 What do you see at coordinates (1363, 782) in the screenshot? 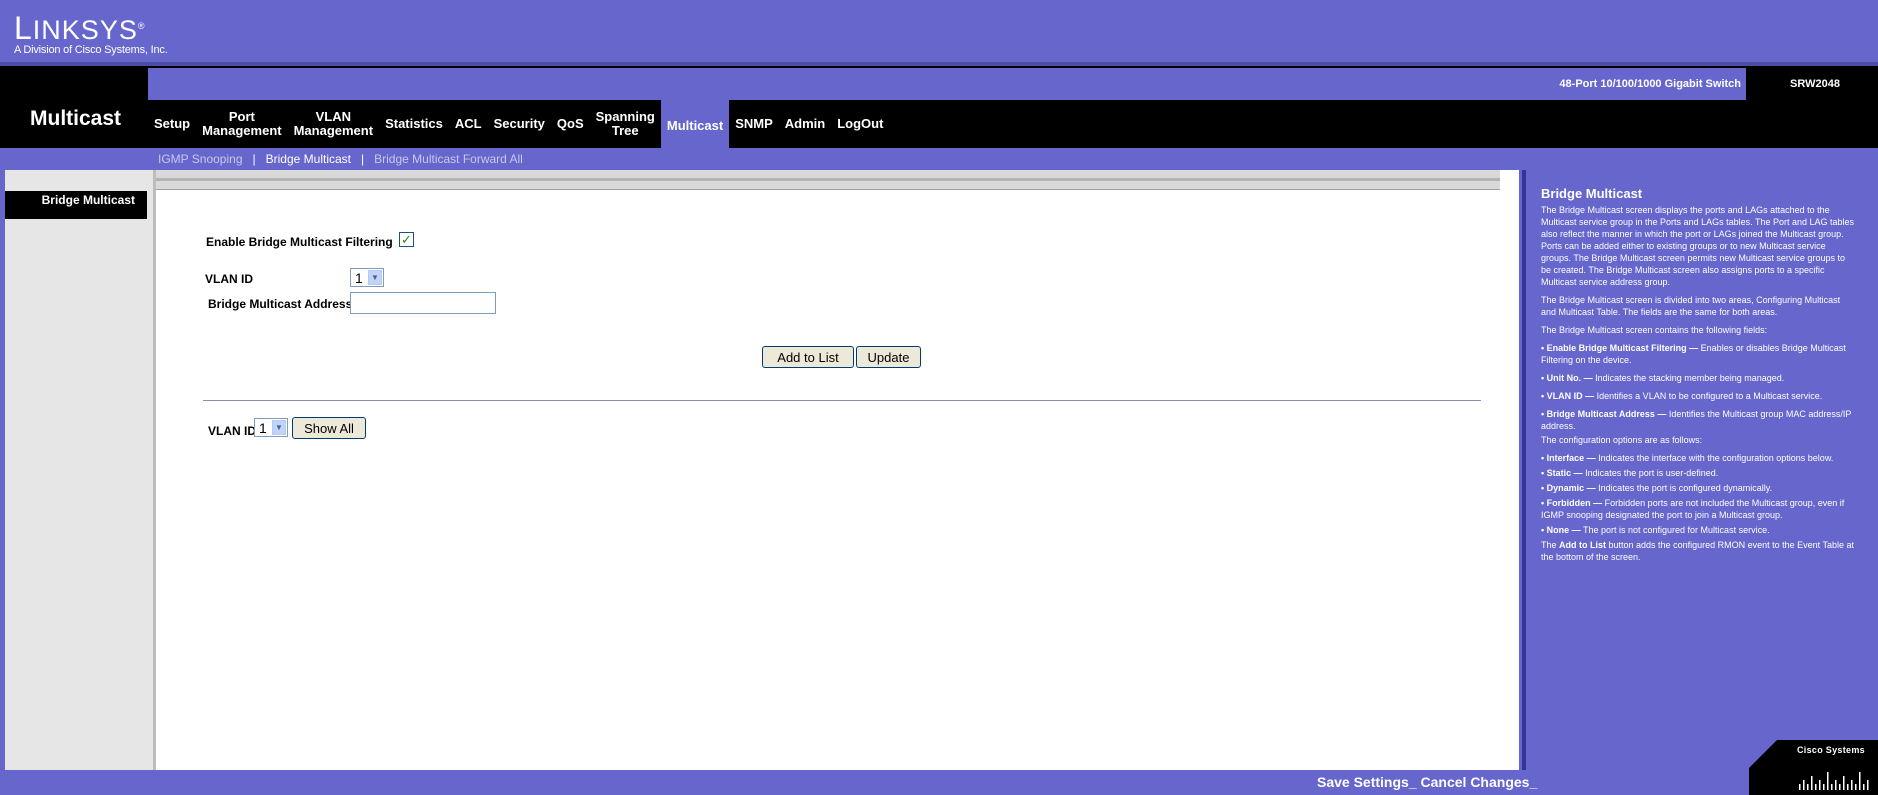
I see `save-settings-button: Save Settings` at bounding box center [1363, 782].